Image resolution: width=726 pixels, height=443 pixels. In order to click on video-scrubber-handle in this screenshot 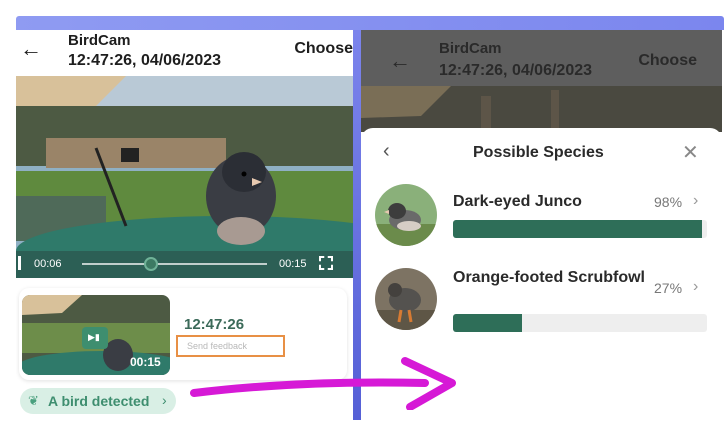, I will do `click(151, 264)`.